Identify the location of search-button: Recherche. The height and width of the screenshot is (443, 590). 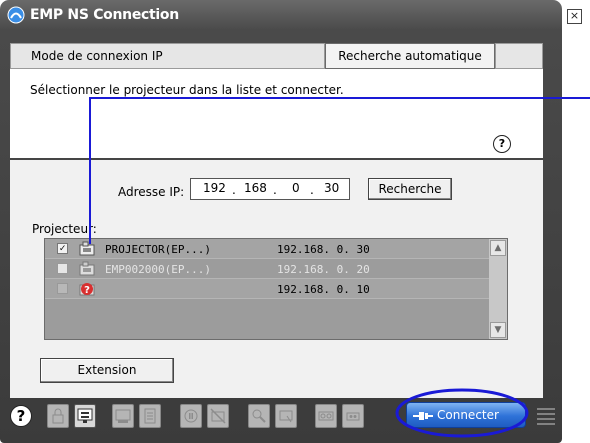
(410, 189).